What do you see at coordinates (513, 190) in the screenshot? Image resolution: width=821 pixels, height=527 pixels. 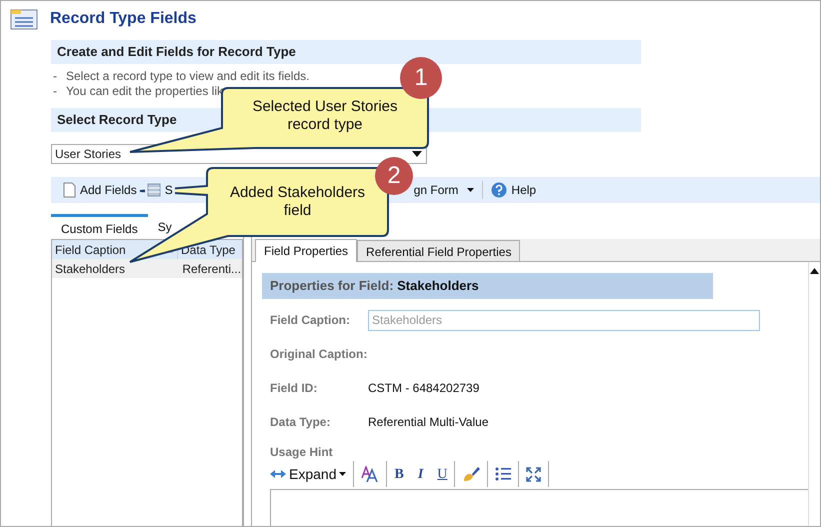 I see `help-button: Help` at bounding box center [513, 190].